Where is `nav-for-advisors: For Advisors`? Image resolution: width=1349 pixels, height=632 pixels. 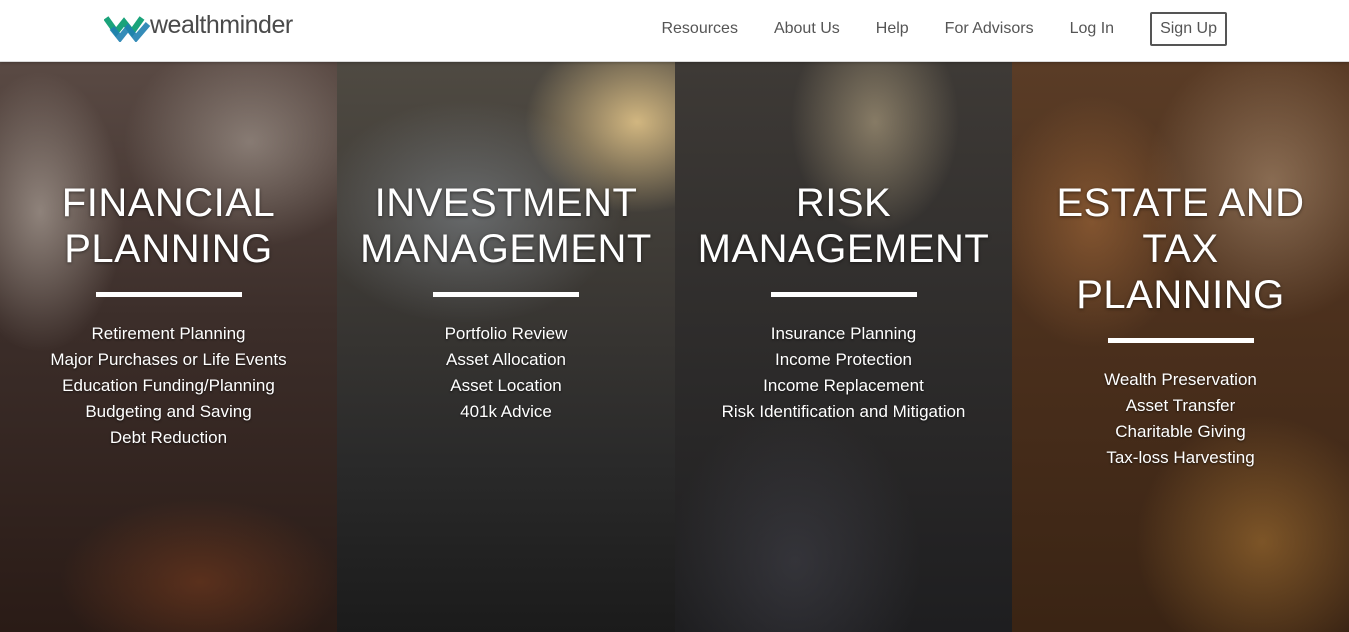
nav-for-advisors: For Advisors is located at coordinates (989, 29).